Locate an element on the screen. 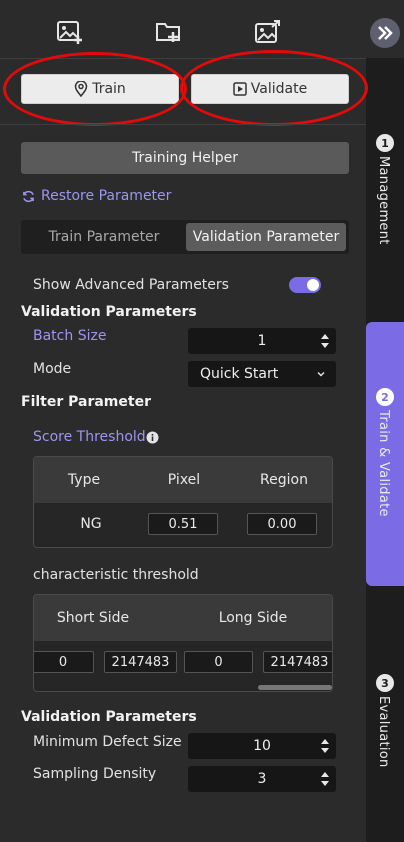  rail-item-evaluation: 3 Evaluation is located at coordinates (385, 714).